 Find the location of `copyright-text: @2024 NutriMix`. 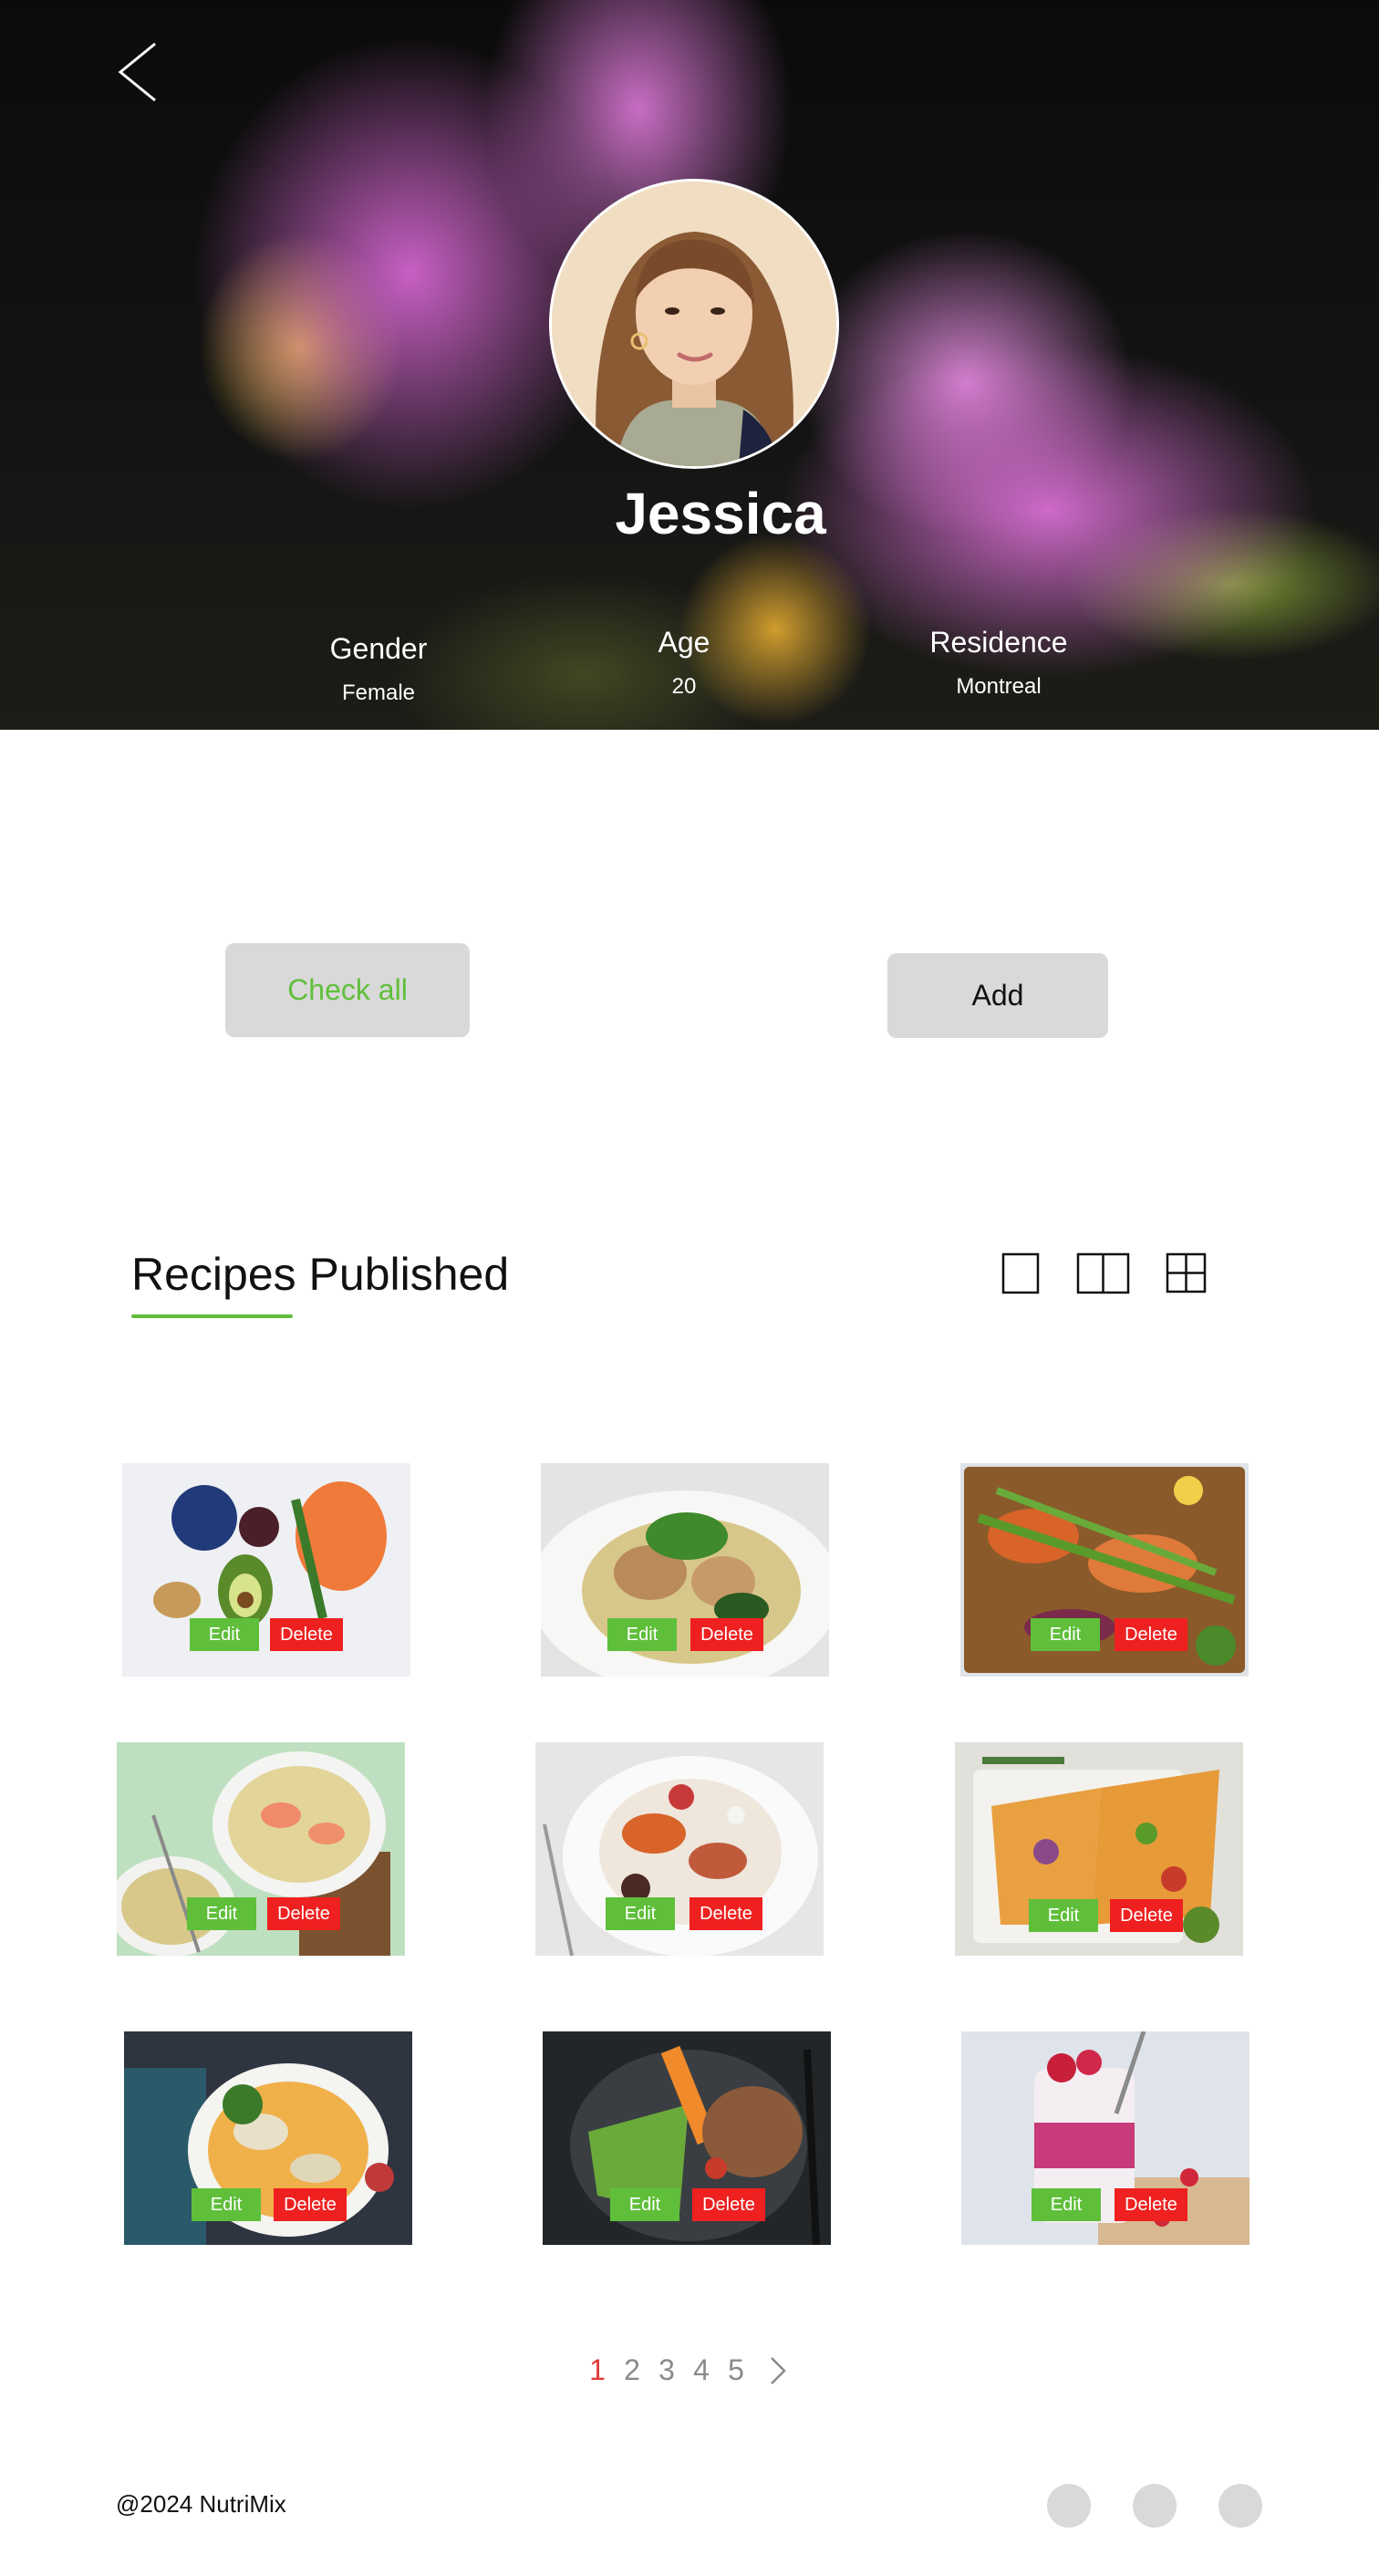

copyright-text: @2024 NutriMix is located at coordinates (201, 2504).